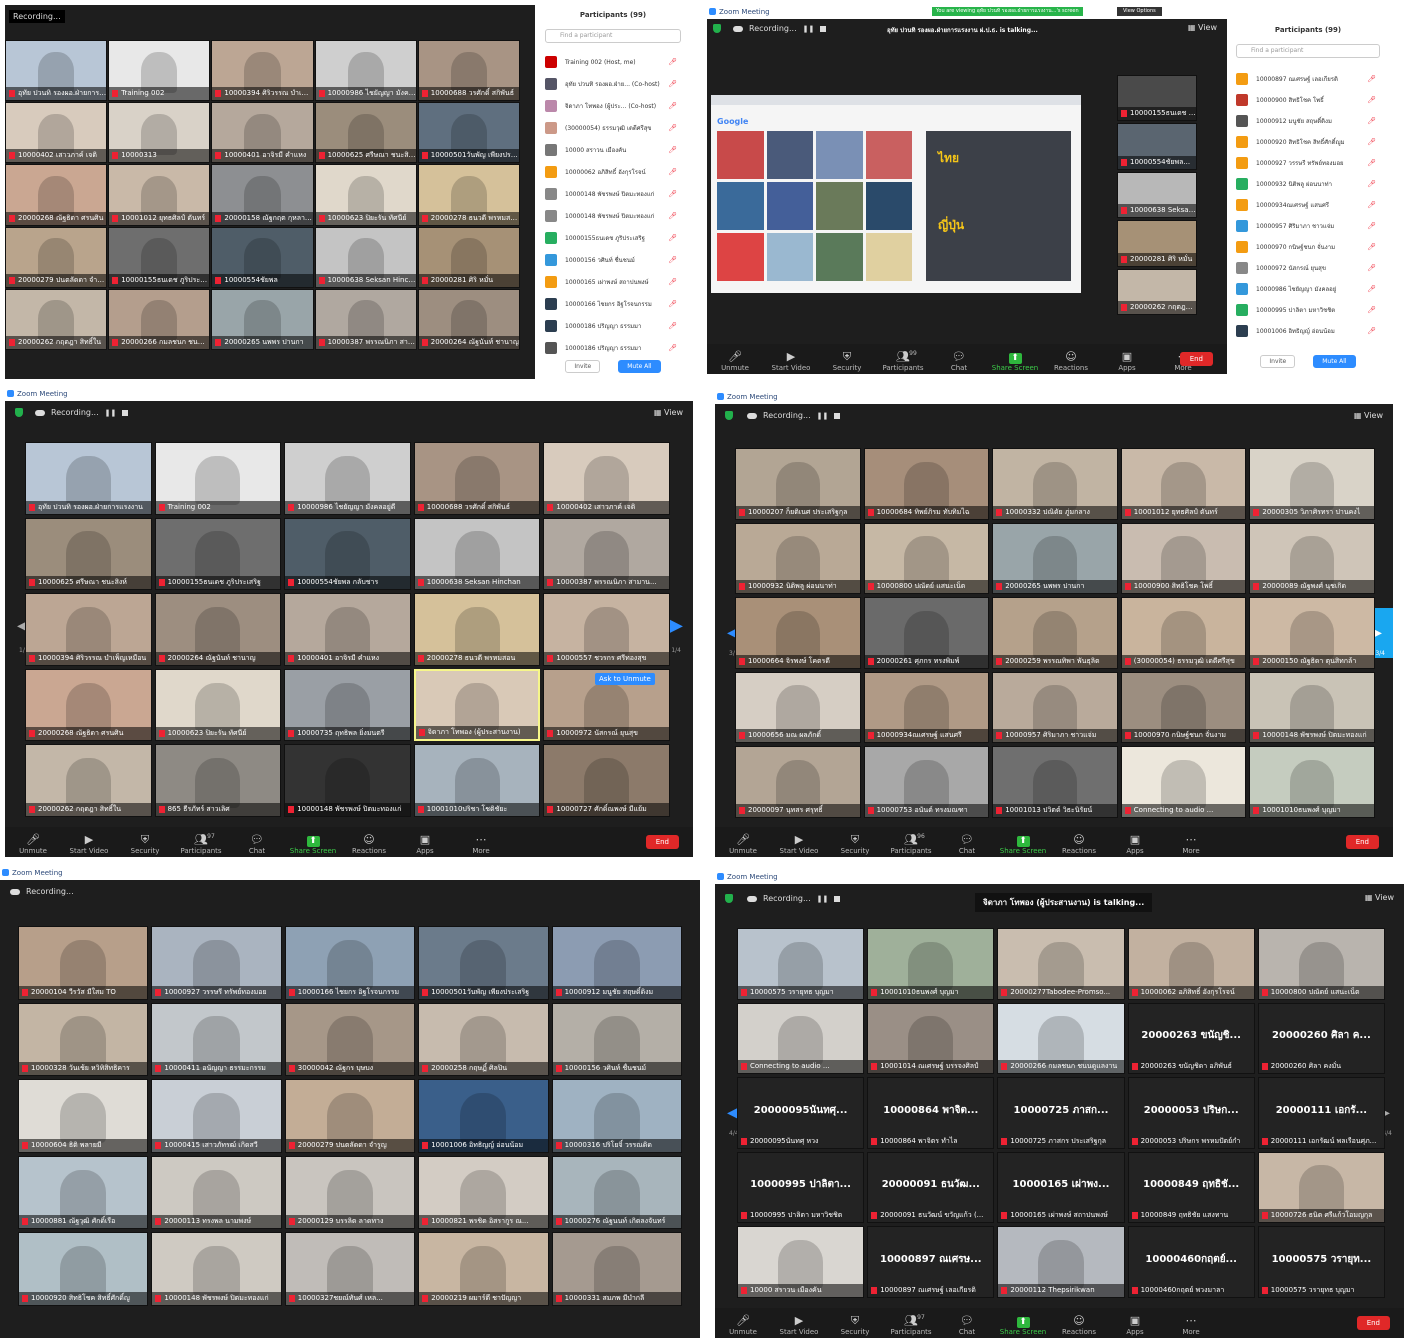 The width and height of the screenshot is (1408, 1338). Describe the element at coordinates (798, 484) in the screenshot. I see `video-tile: 10000207 ก็ยติเนศ ประเสริฐกุล` at that location.